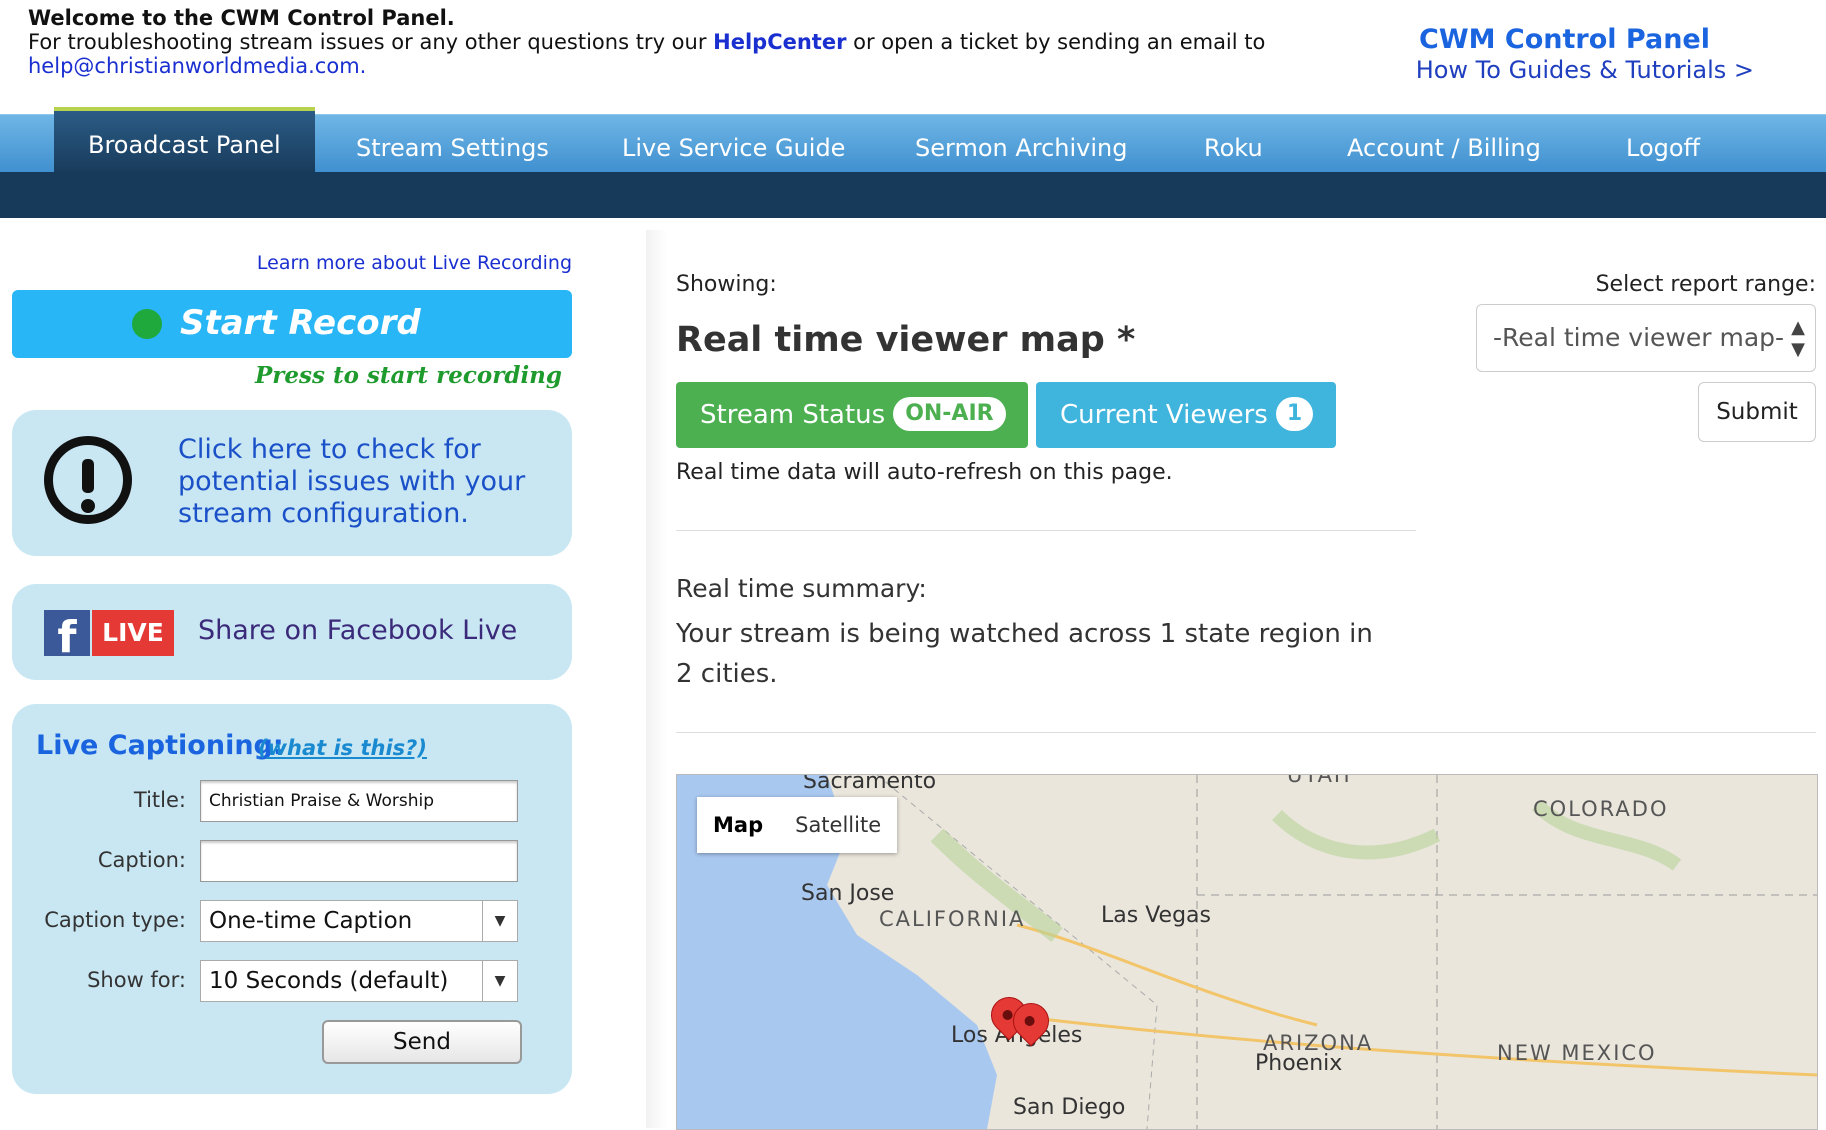  What do you see at coordinates (141, 860) in the screenshot?
I see `caption-label: Caption:` at bounding box center [141, 860].